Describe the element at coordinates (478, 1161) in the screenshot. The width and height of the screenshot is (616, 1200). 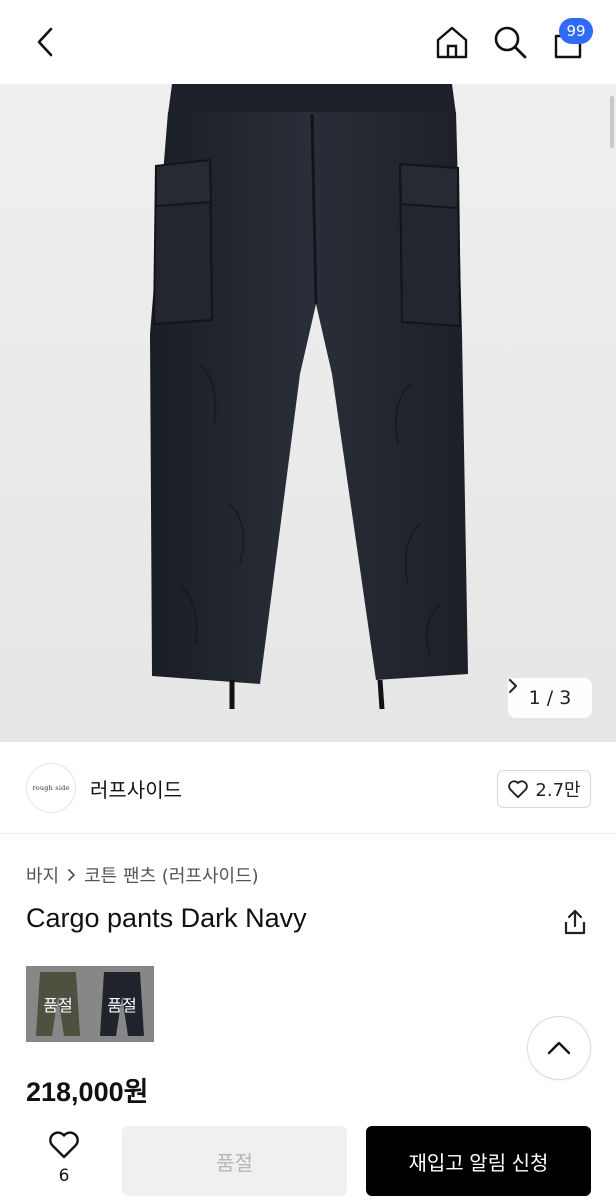
I see `restock-alert-button: 재입고 알림 신청` at that location.